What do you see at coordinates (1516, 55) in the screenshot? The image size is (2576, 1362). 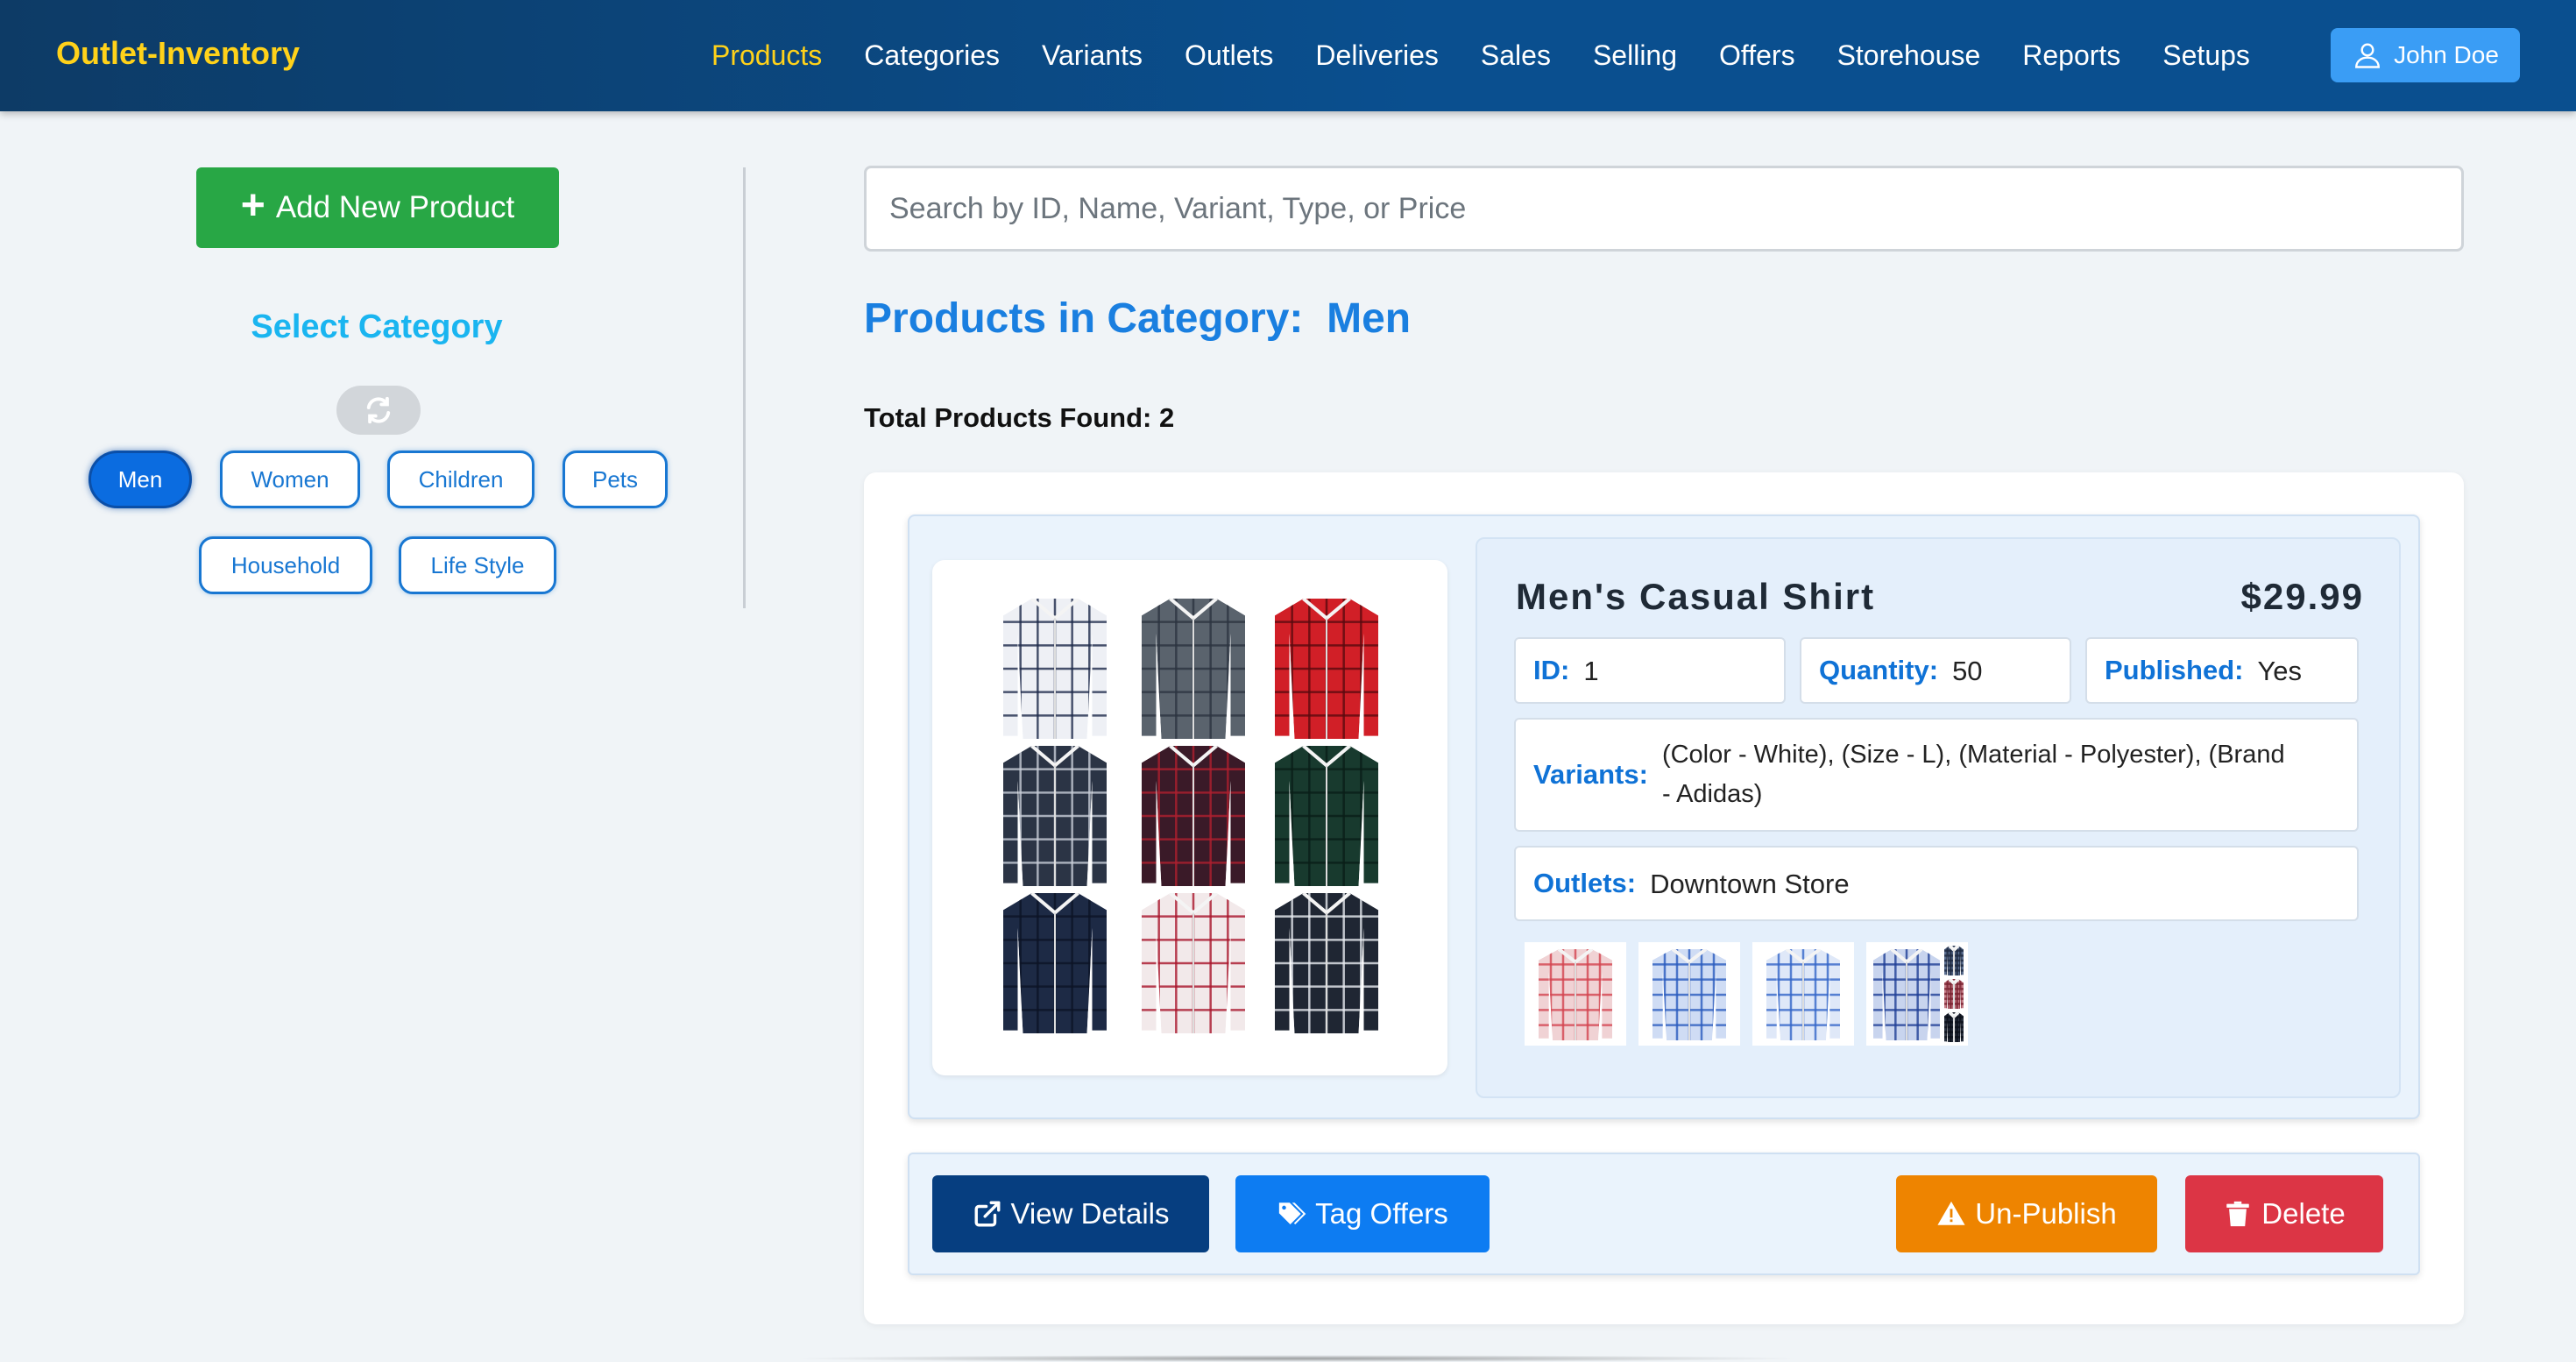 I see `nav-item-sales: Sales` at bounding box center [1516, 55].